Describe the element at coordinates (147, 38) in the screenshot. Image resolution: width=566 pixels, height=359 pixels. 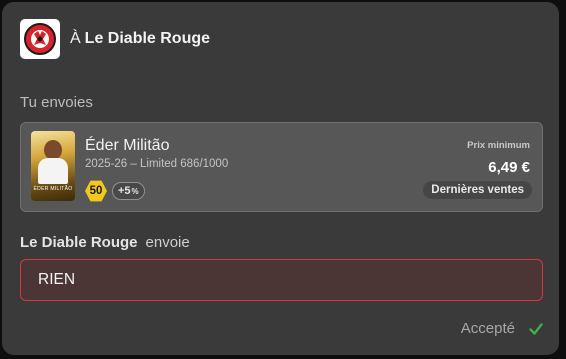
I see `header-club-name: Le Diable Rouge` at that location.